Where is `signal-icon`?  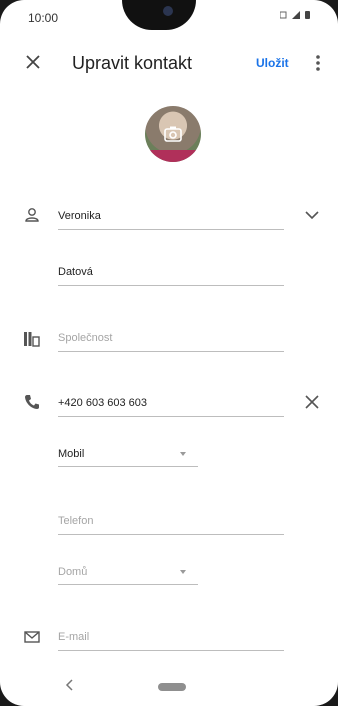
signal-icon is located at coordinates (294, 15).